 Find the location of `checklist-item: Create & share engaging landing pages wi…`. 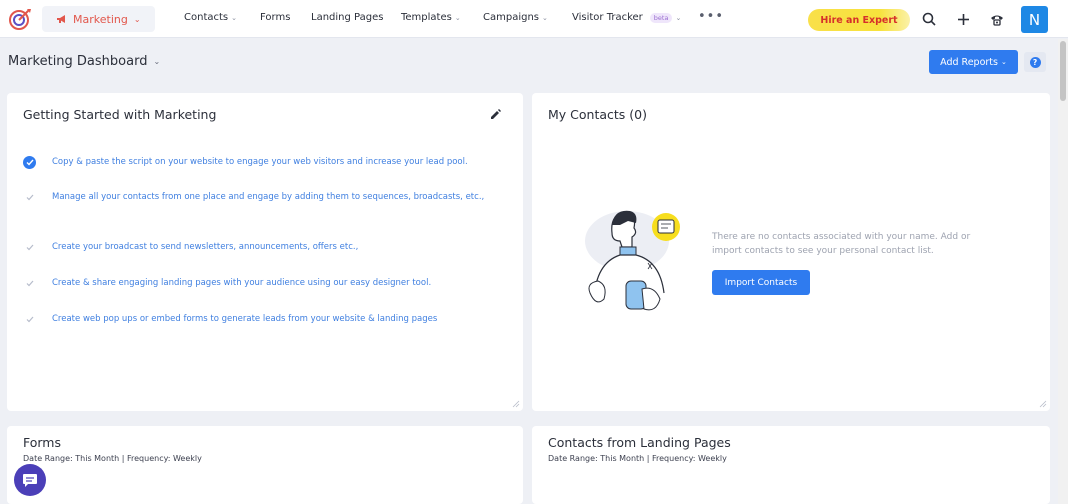

checklist-item: Create & share engaging landing pages wi… is located at coordinates (268, 283).